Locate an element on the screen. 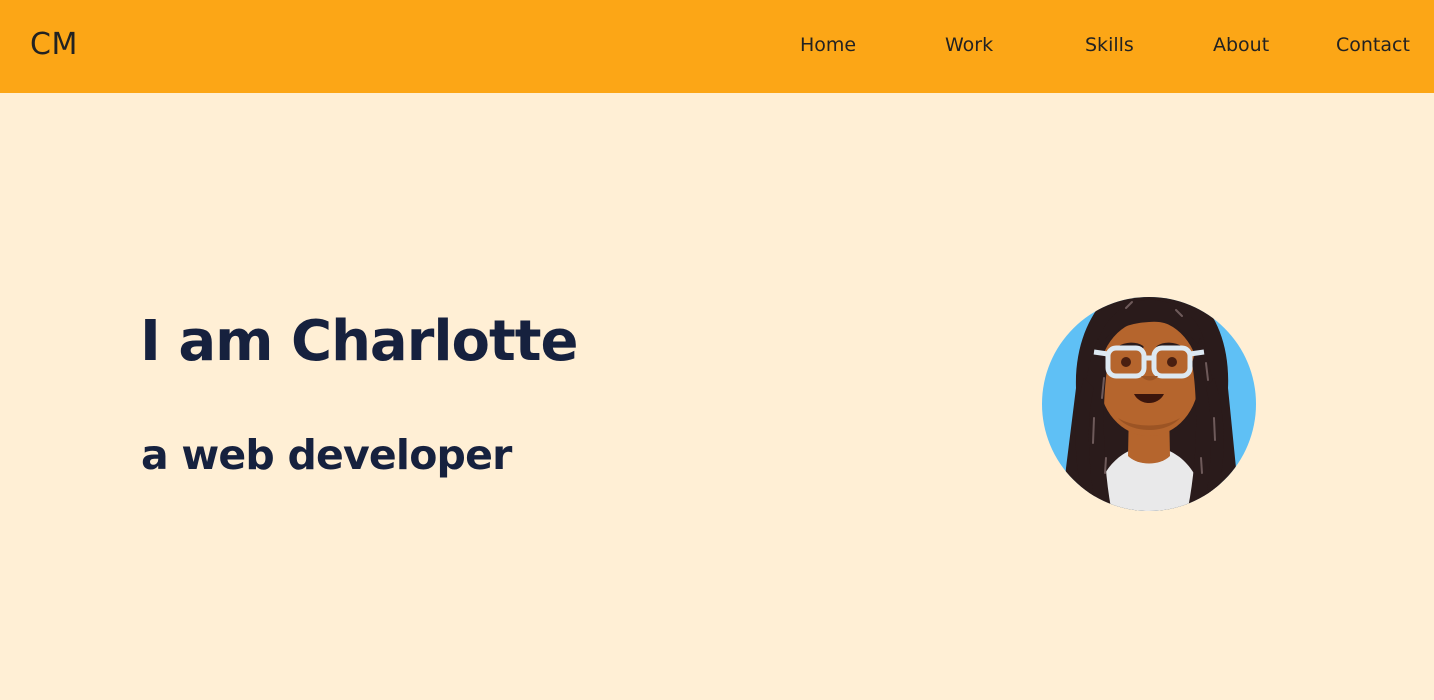 This screenshot has width=1434, height=700. hero-title: I am Charlotte is located at coordinates (359, 341).